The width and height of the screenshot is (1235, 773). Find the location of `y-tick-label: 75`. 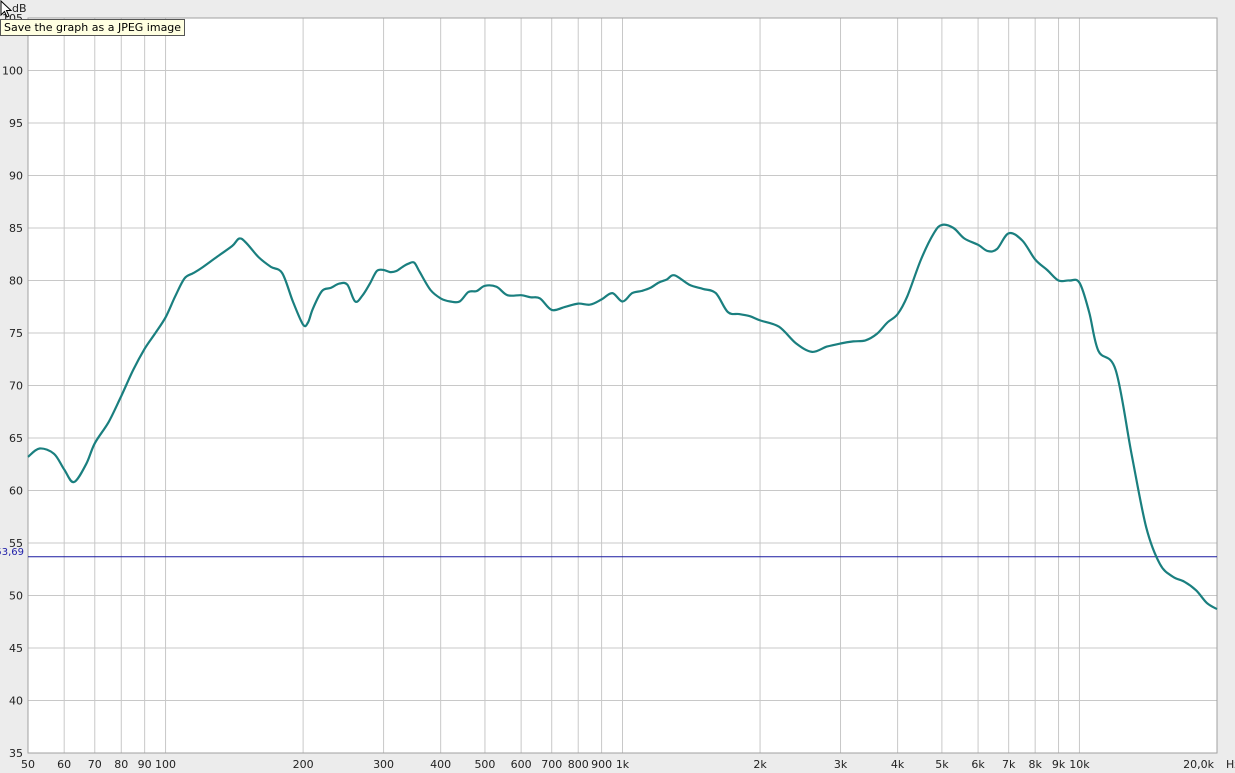

y-tick-label: 75 is located at coordinates (16, 333).